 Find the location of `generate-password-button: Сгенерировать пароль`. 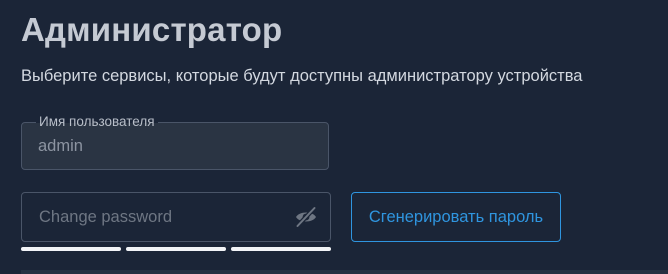

generate-password-button: Сгенерировать пароль is located at coordinates (456, 217).